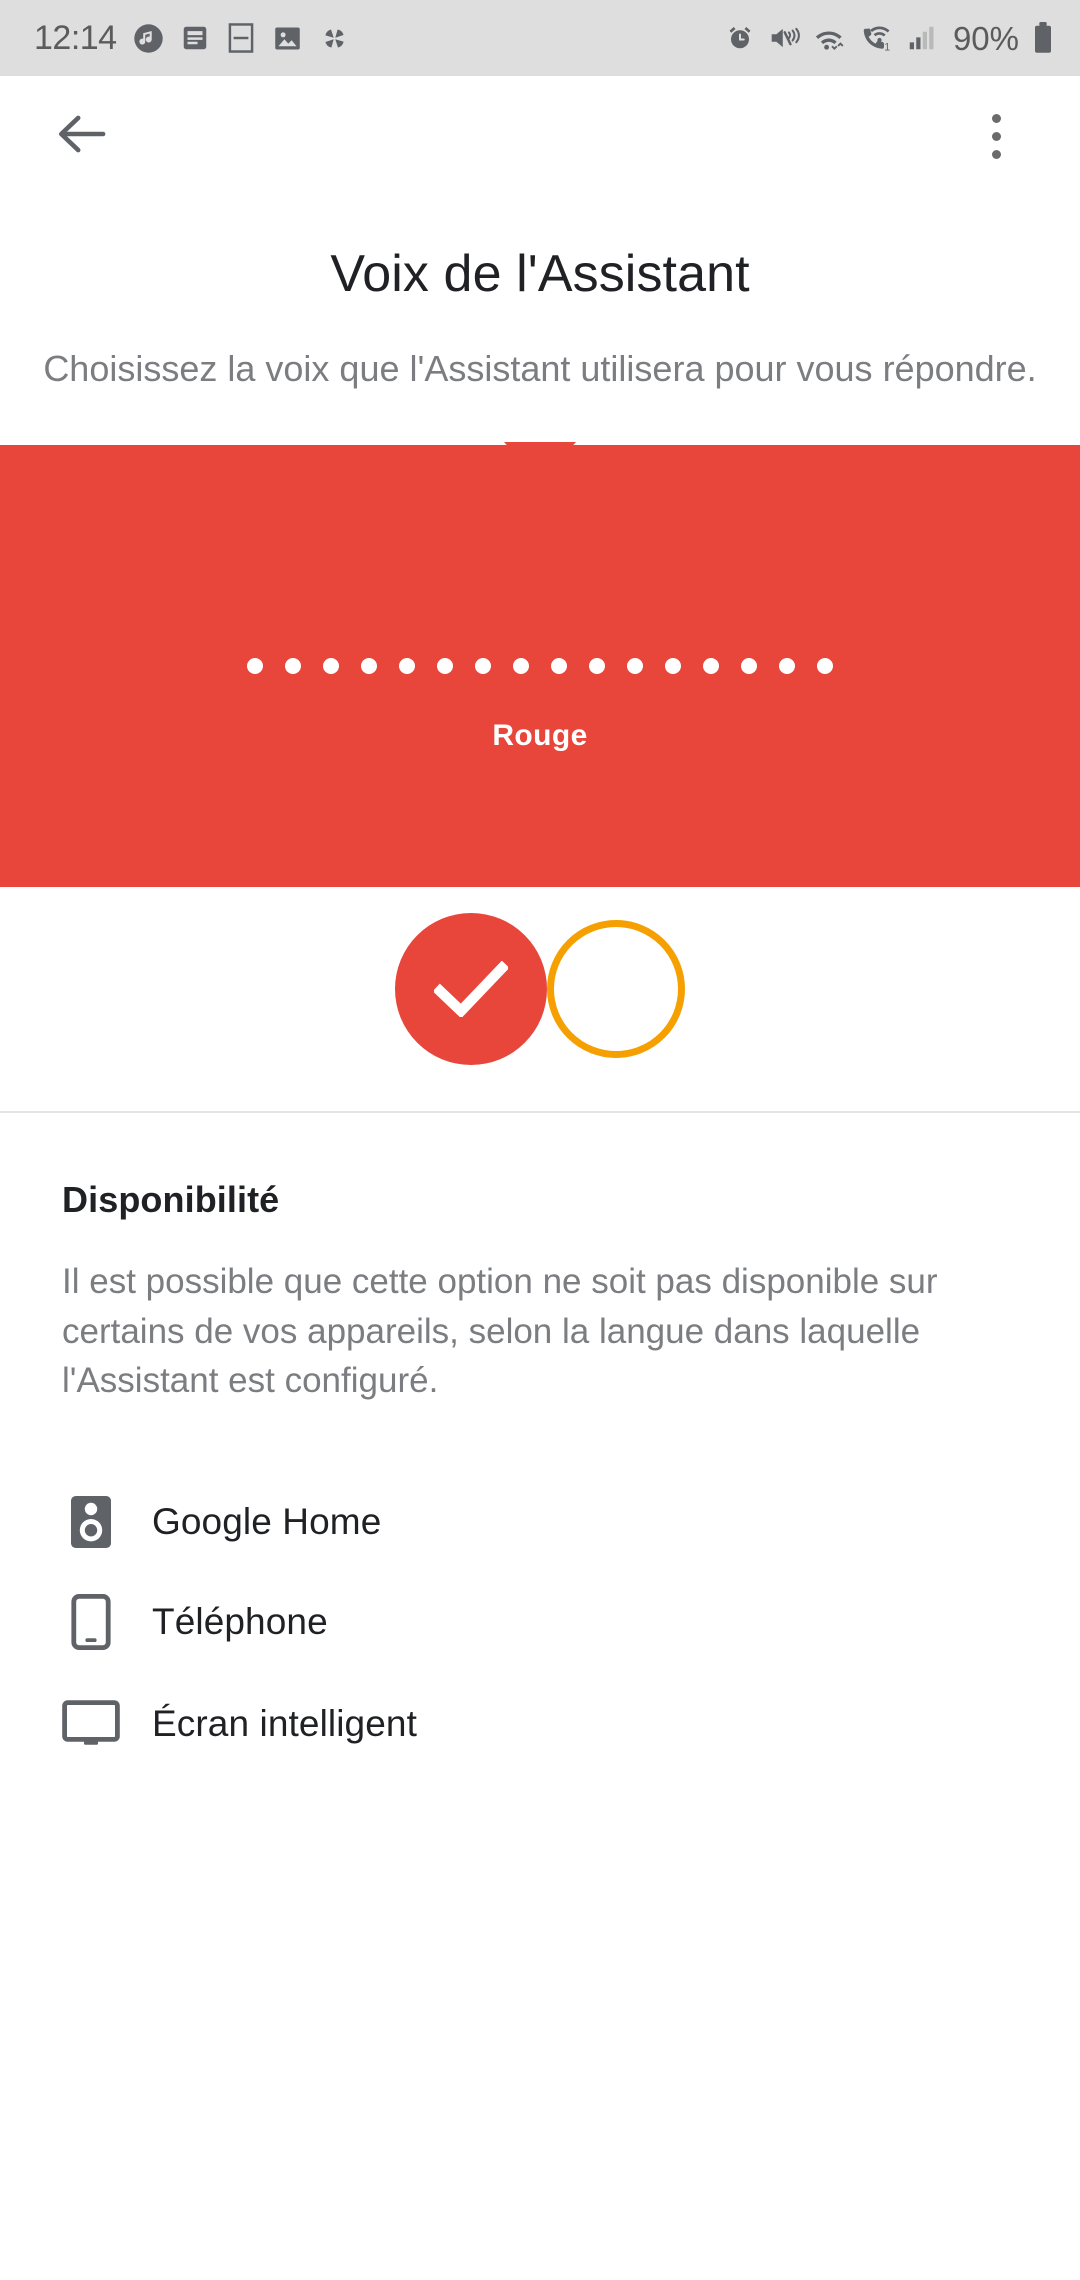 This screenshot has height=2280, width=1080. I want to click on back-button, so click(82, 136).